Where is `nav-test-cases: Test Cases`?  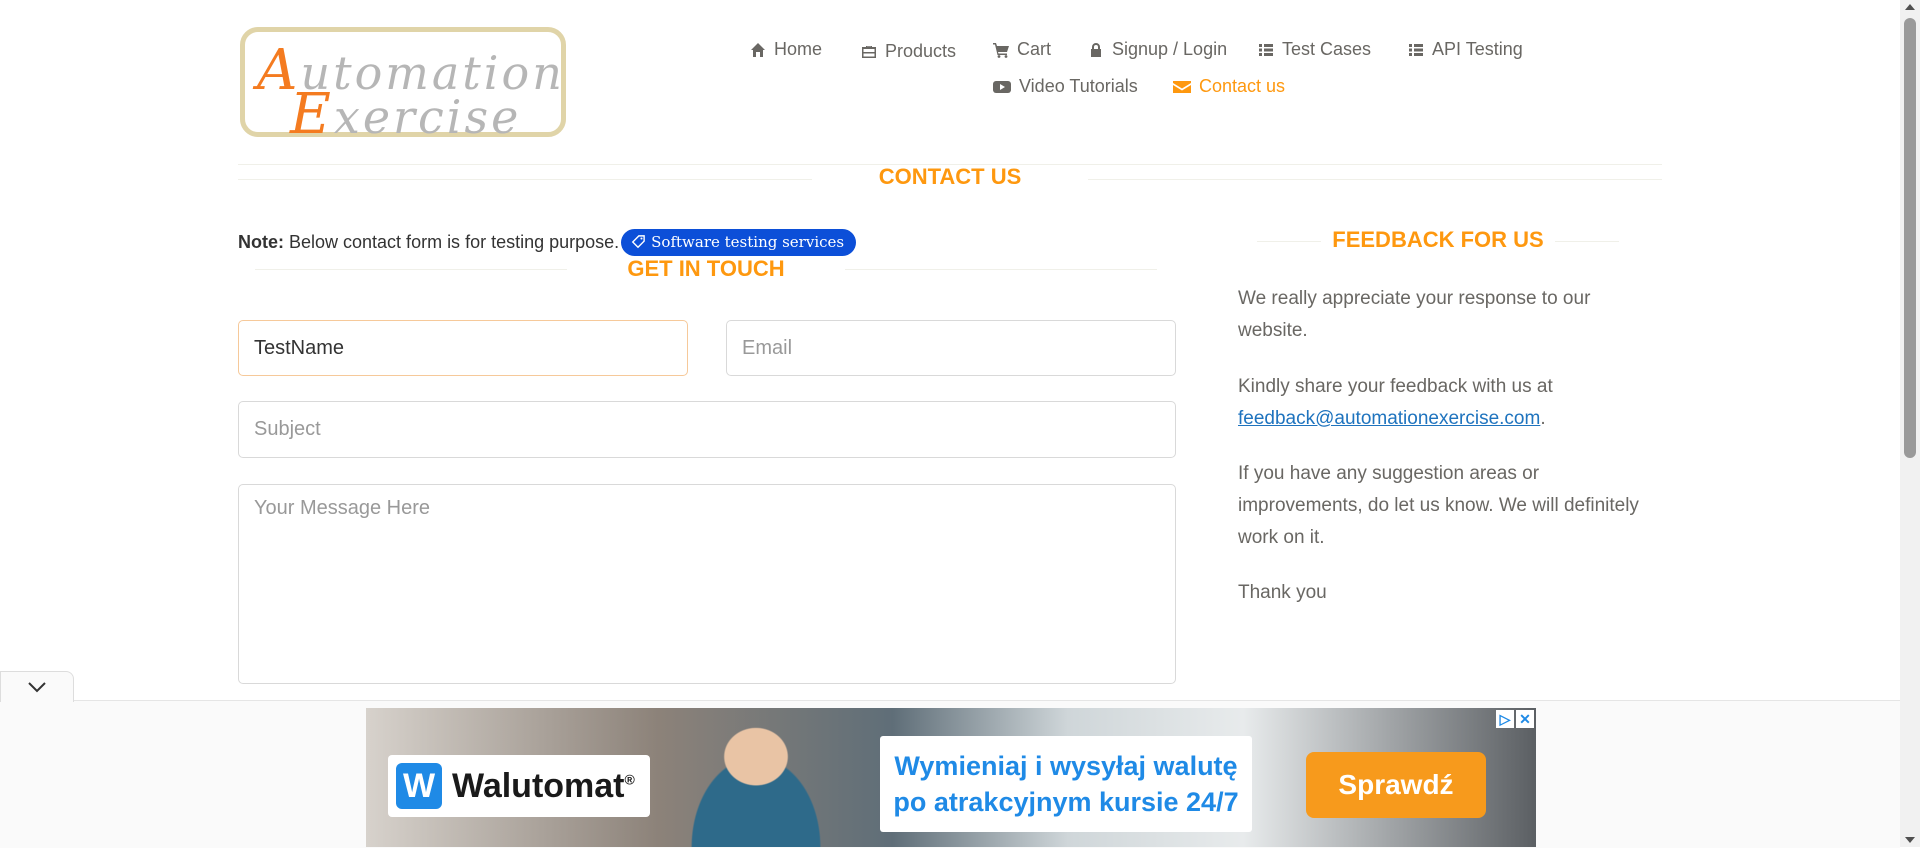 nav-test-cases: Test Cases is located at coordinates (1314, 49).